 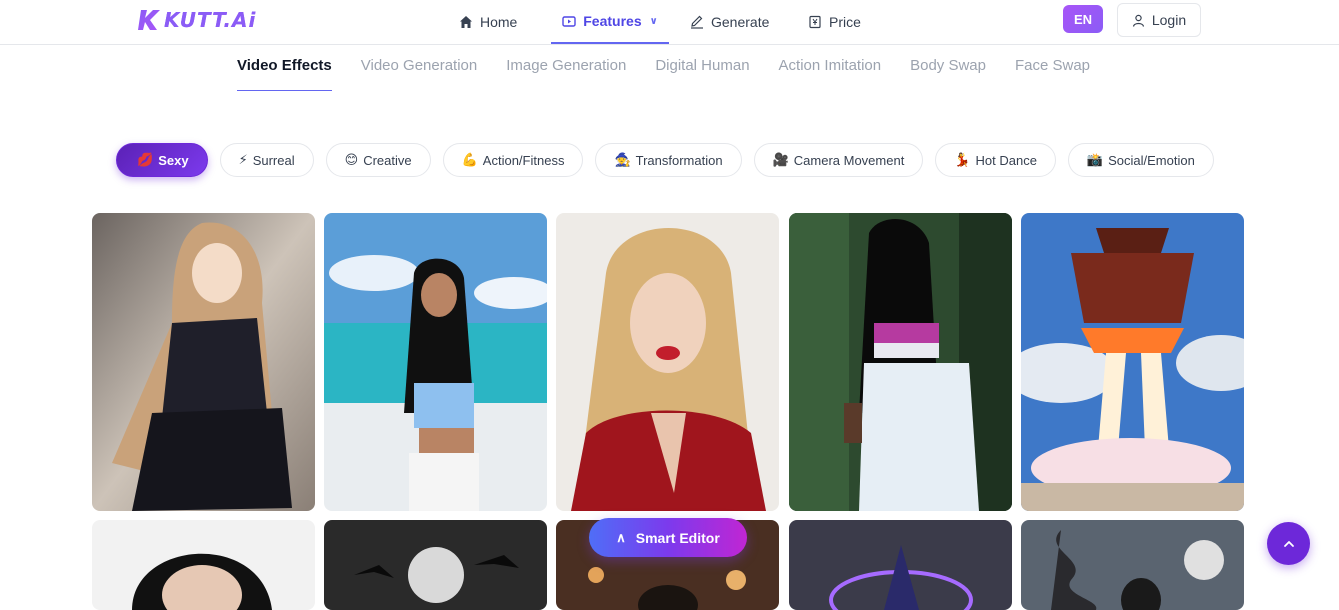 I want to click on chip-creative: 😊 Creative, so click(x=378, y=160).